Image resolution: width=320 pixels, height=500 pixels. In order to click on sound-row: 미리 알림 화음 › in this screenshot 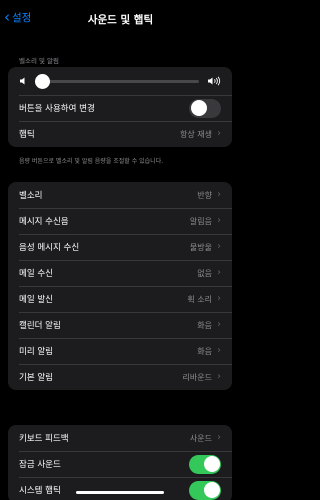, I will do `click(120, 351)`.